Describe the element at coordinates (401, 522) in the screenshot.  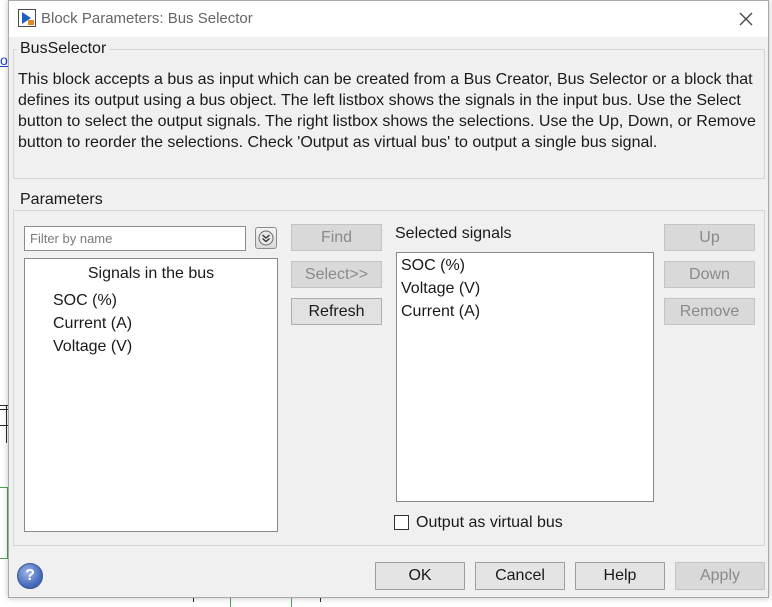
I see `output-virtual-bus-checkbox` at that location.